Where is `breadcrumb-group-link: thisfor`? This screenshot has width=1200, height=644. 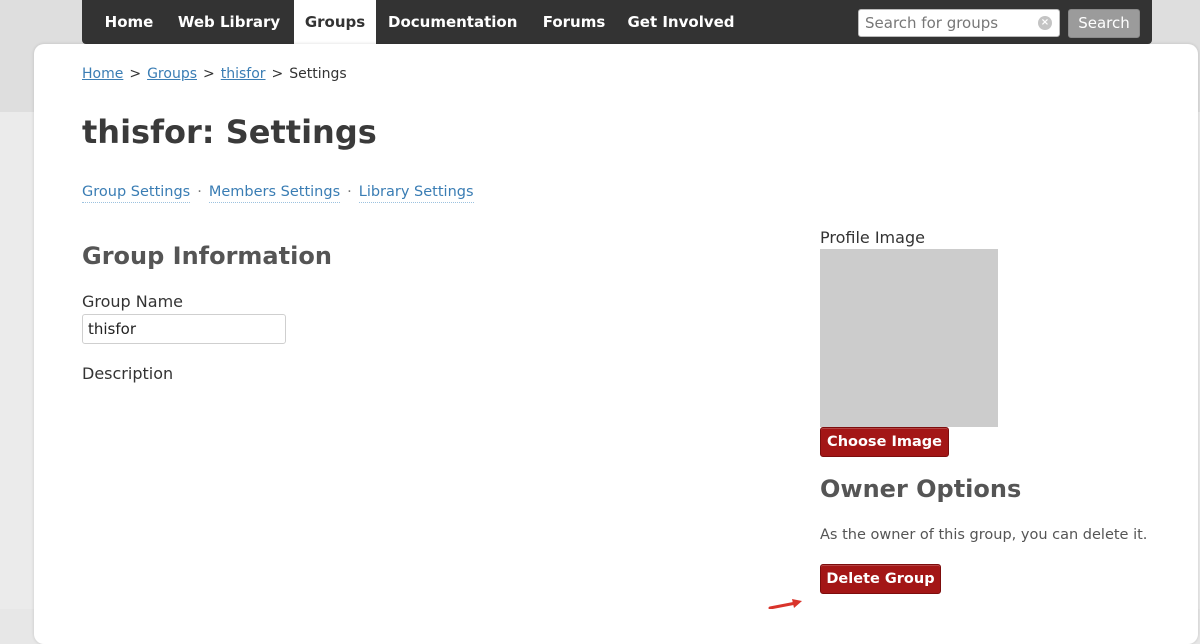 breadcrumb-group-link: thisfor is located at coordinates (243, 74).